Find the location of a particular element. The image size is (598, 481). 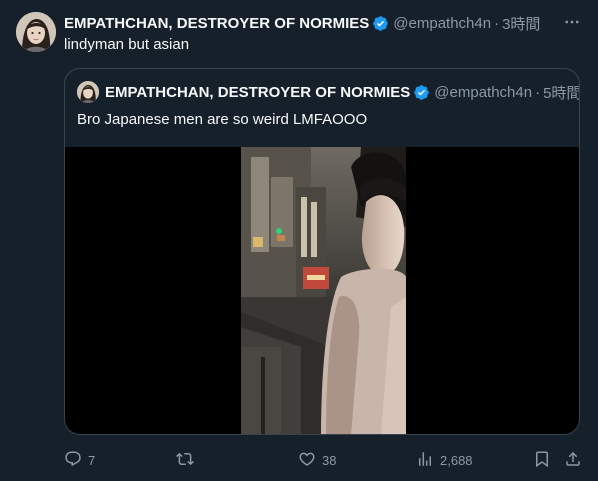

quoted-tweet-text: Bro Japanese men are so weird LMFAOOO is located at coordinates (222, 119).